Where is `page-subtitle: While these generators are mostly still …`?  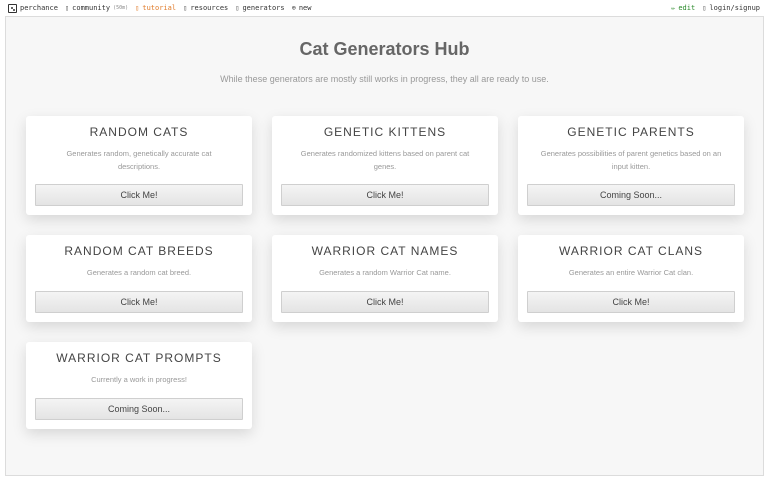
page-subtitle: While these generators are mostly still … is located at coordinates (384, 79).